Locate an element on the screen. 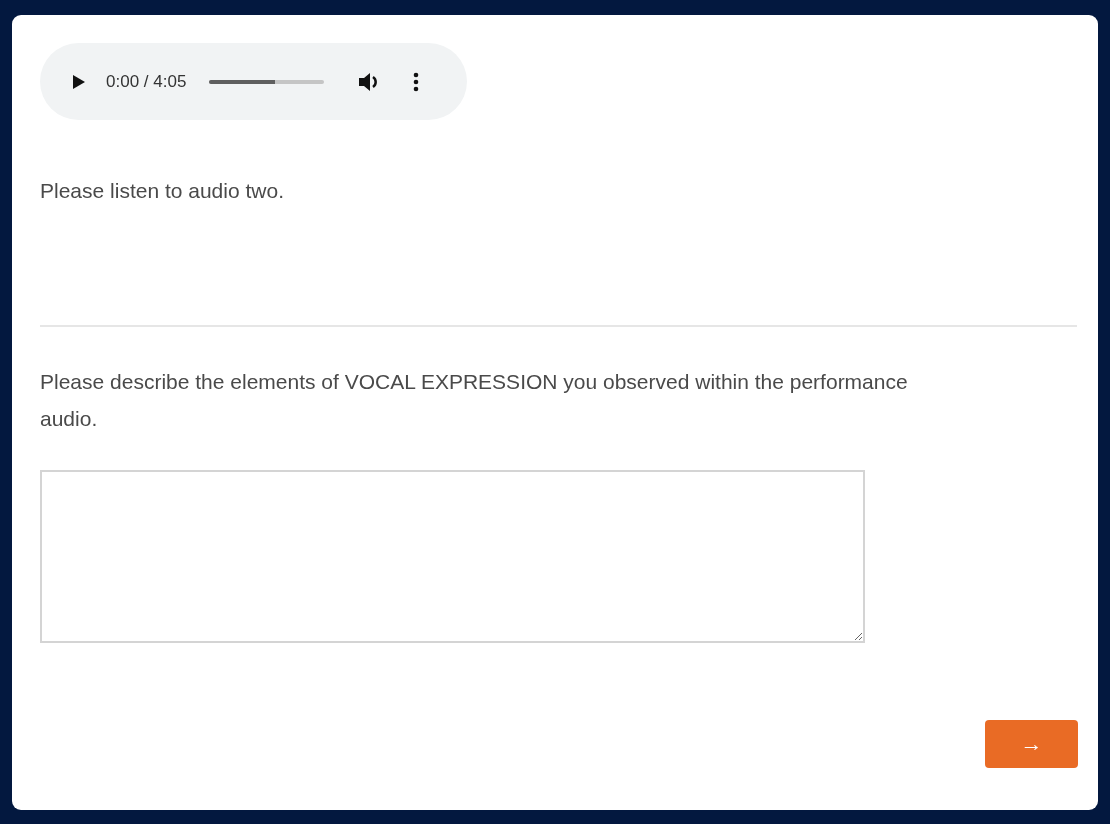 This screenshot has width=1110, height=824. next-button: → is located at coordinates (1031, 744).